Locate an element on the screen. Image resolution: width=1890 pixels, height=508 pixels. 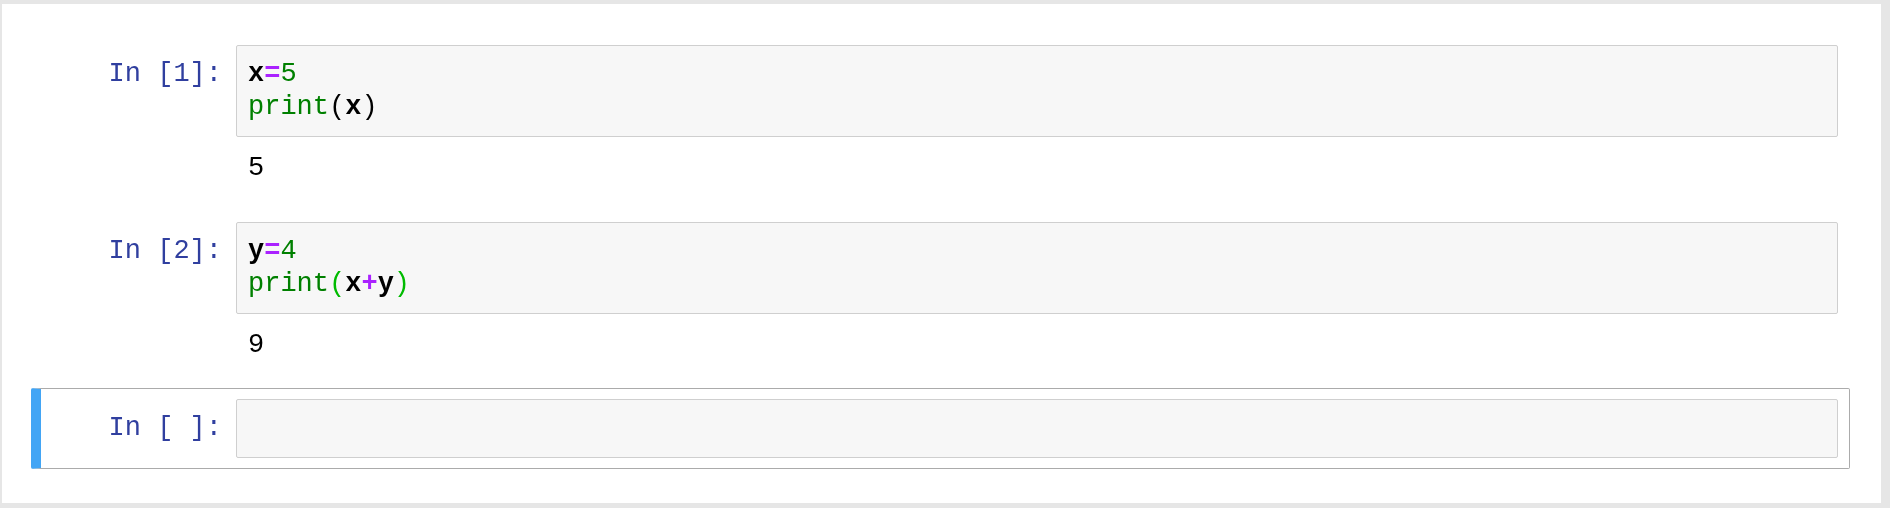
prompt-label: In [ ]: is located at coordinates (164, 428).